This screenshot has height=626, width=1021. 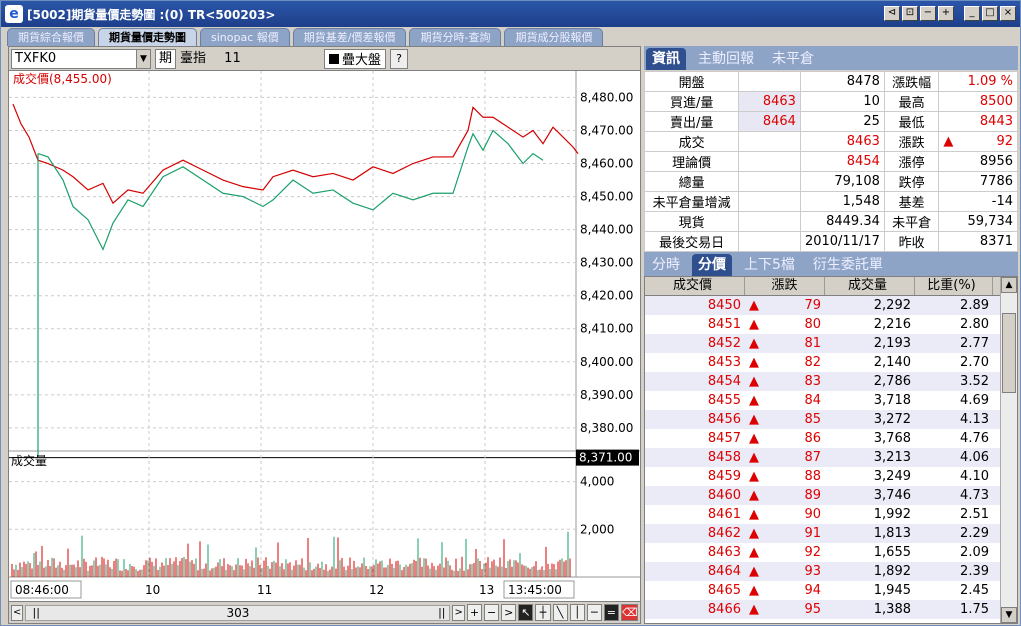 I want to click on scroll-right-button: >, so click(x=458, y=612).